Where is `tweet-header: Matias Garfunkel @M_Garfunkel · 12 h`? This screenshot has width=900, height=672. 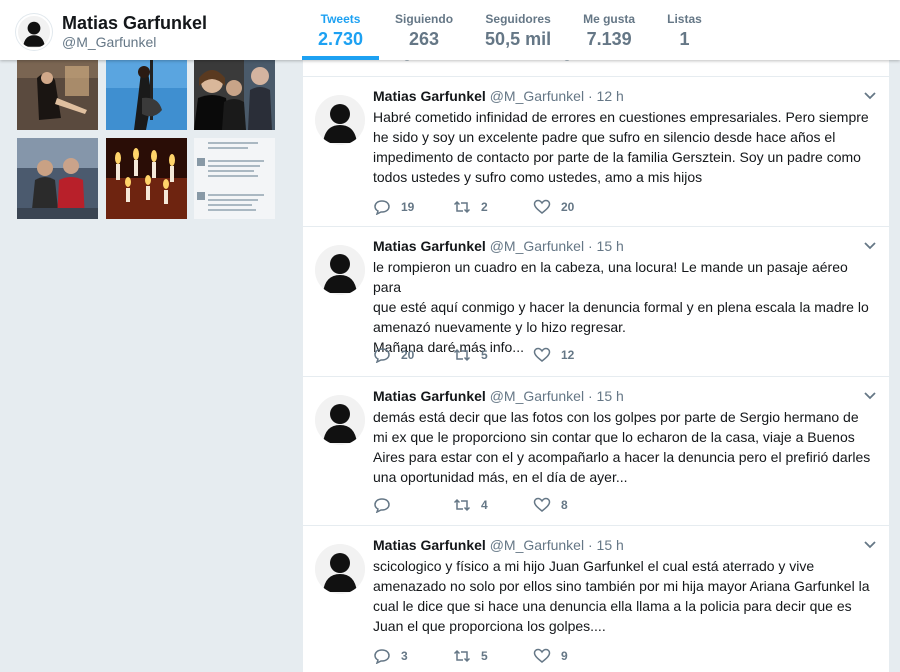
tweet-header: Matias Garfunkel @M_Garfunkel · 12 h is located at coordinates (498, 96).